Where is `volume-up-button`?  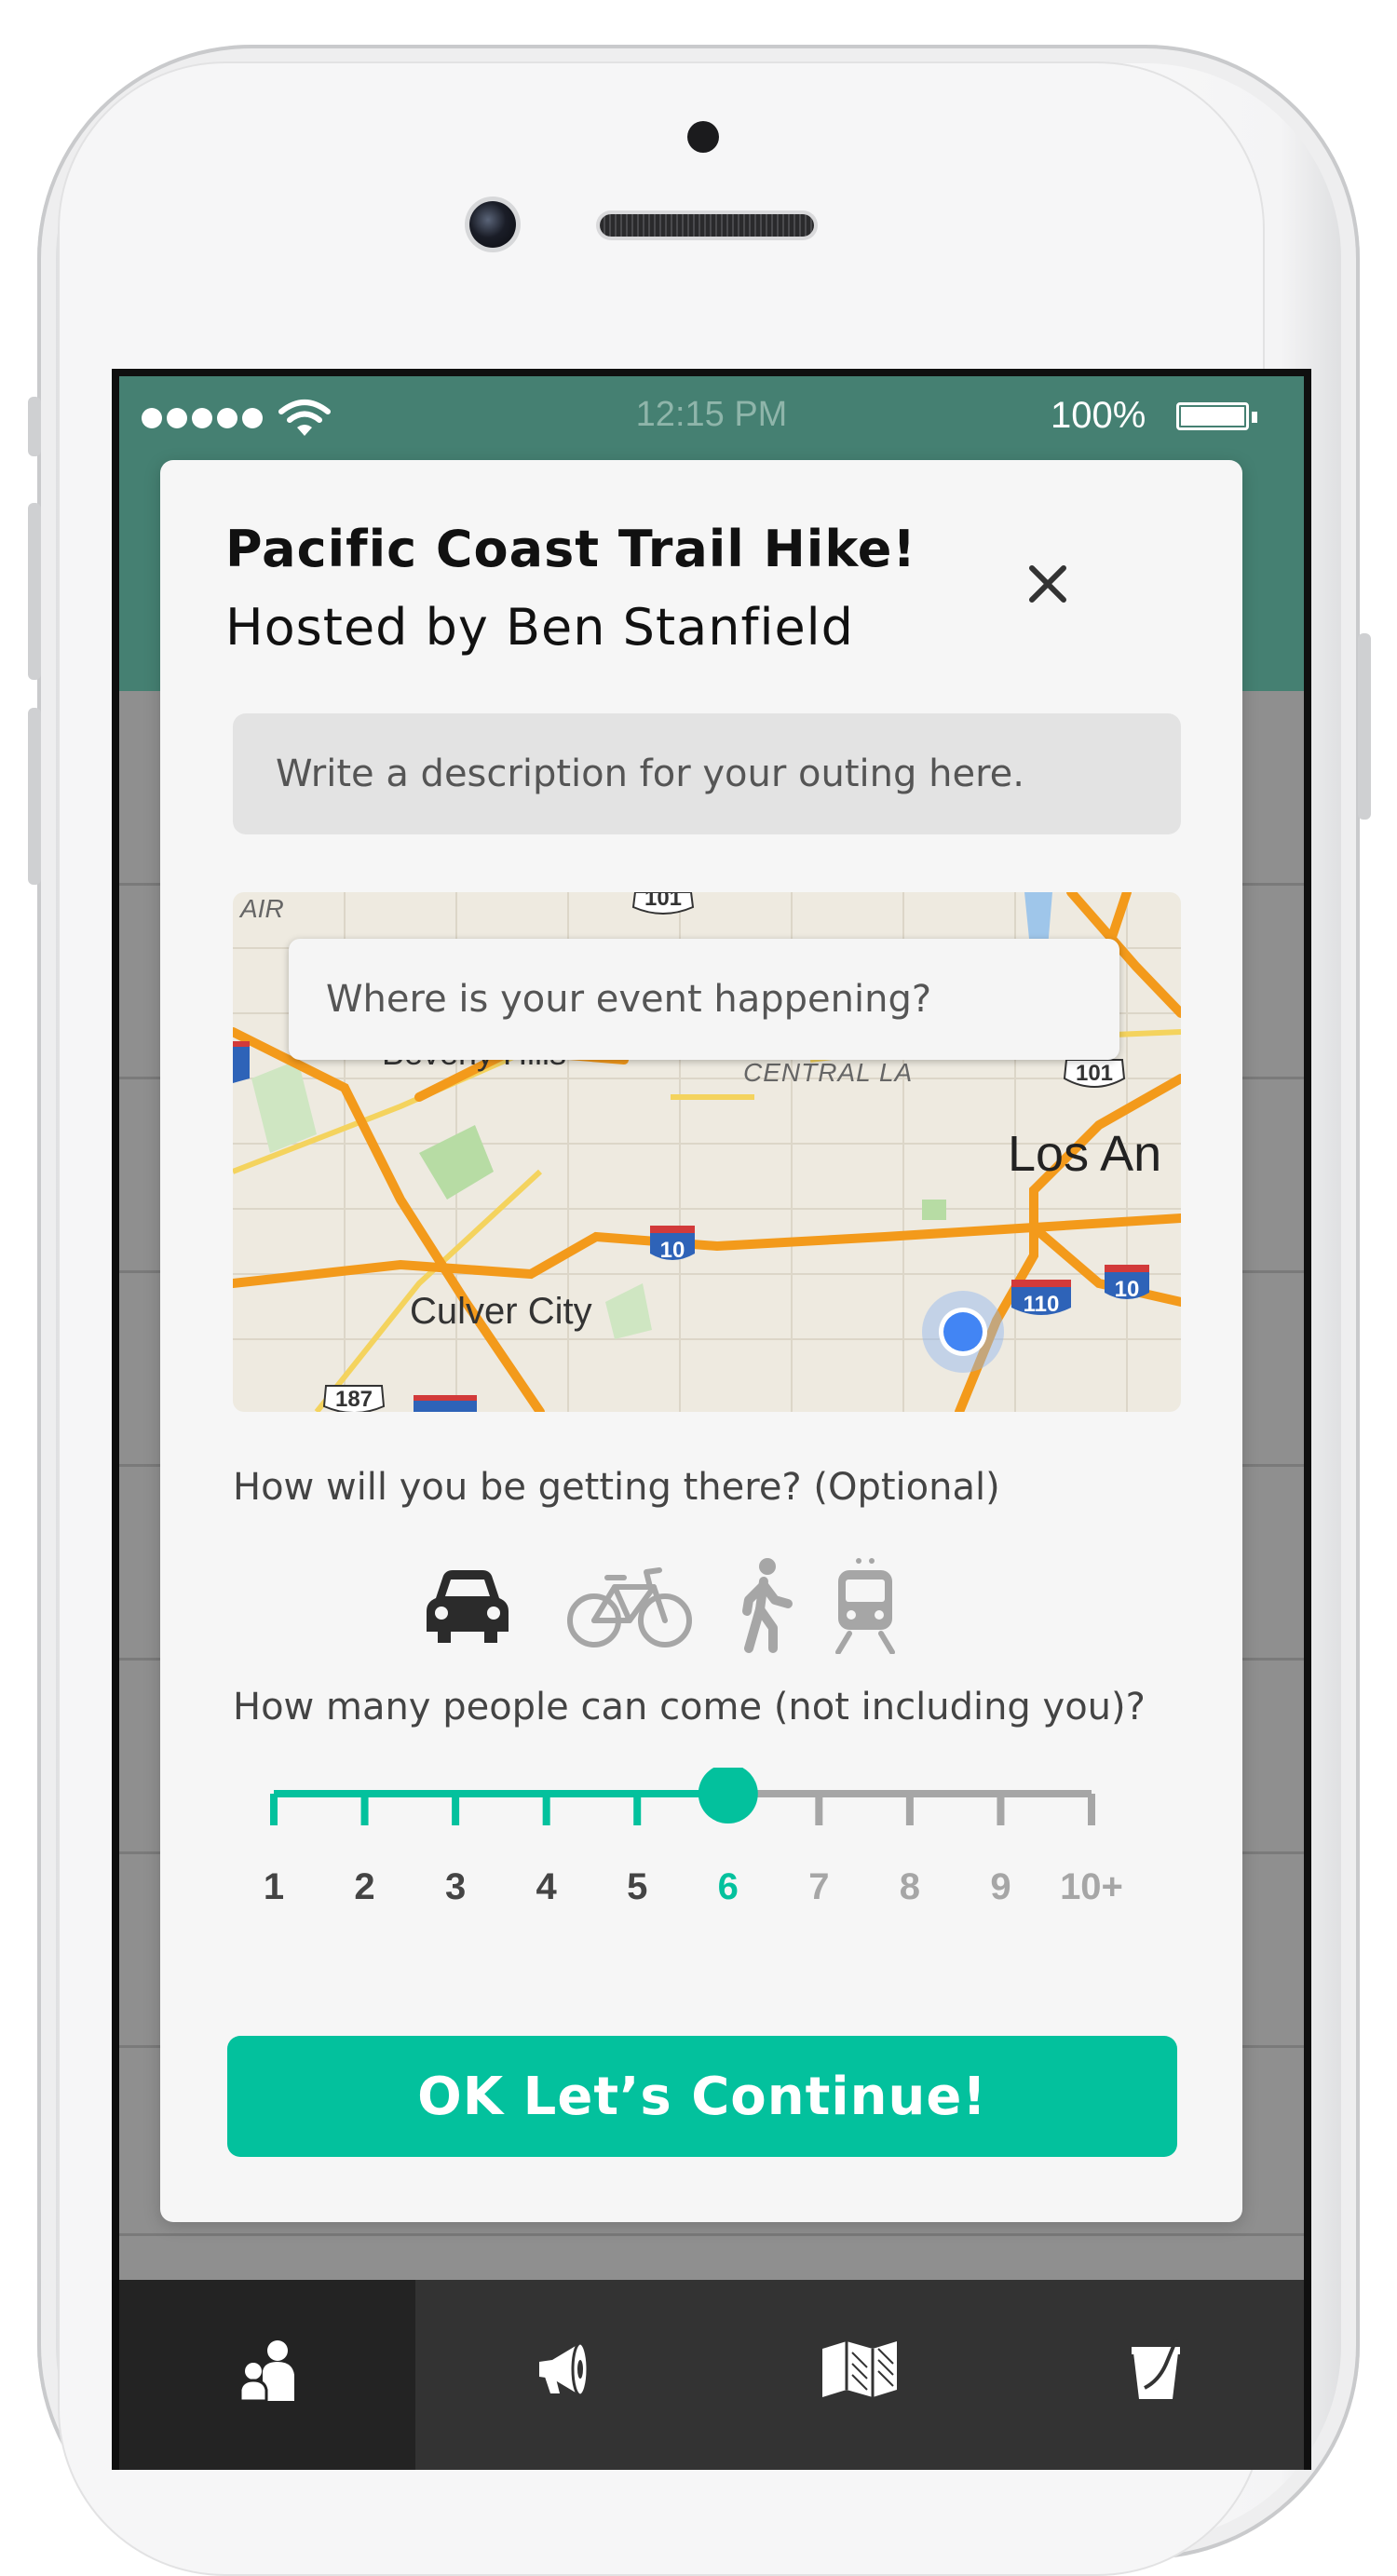
volume-up-button is located at coordinates (34, 591).